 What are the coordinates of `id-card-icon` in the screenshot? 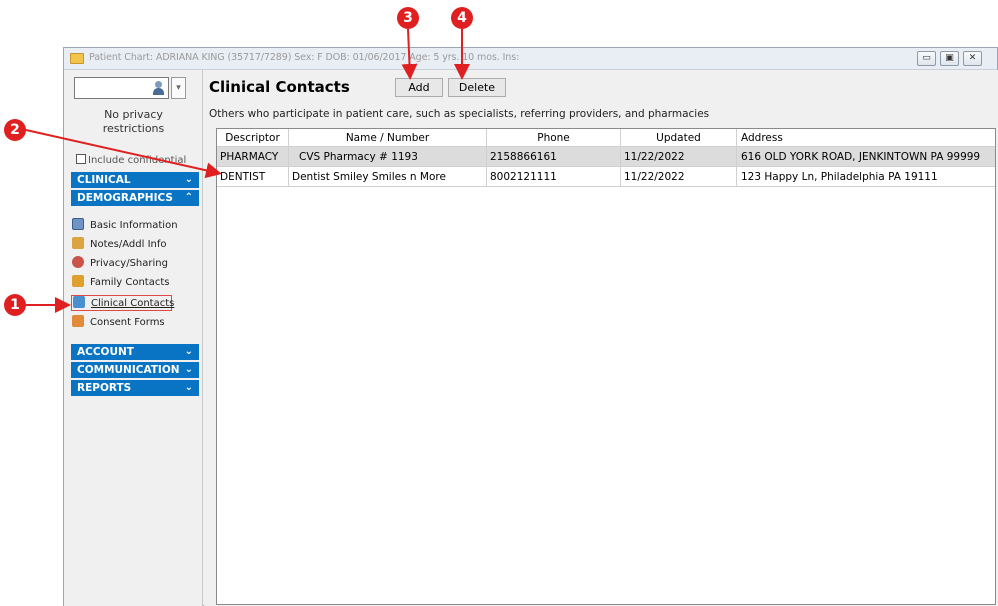 It's located at (78, 224).